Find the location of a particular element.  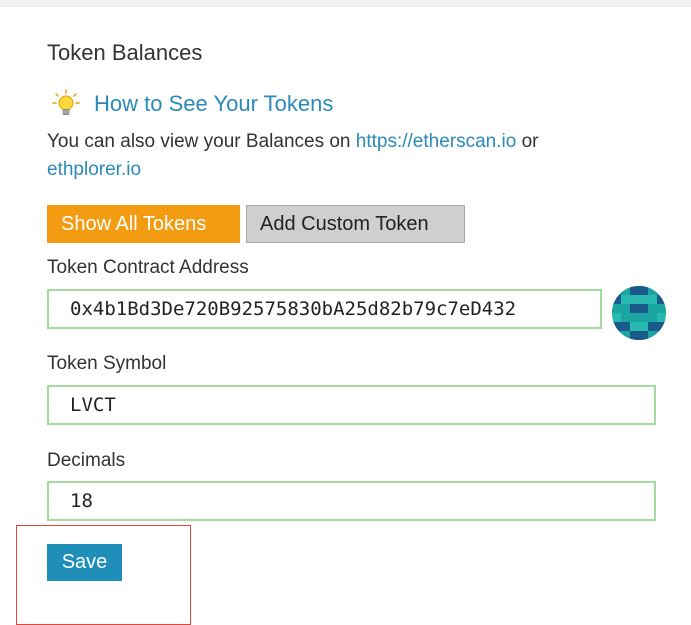

decimals-label: Decimals is located at coordinates (86, 460).